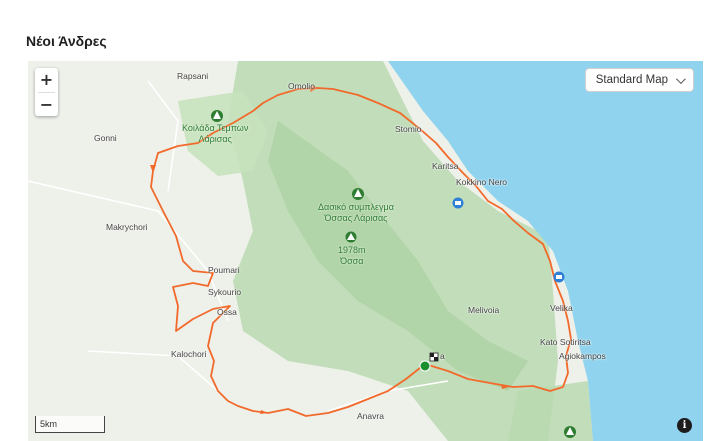 The height and width of the screenshot is (441, 709). Describe the element at coordinates (189, 354) in the screenshot. I see `place-label: Kalochori` at that location.